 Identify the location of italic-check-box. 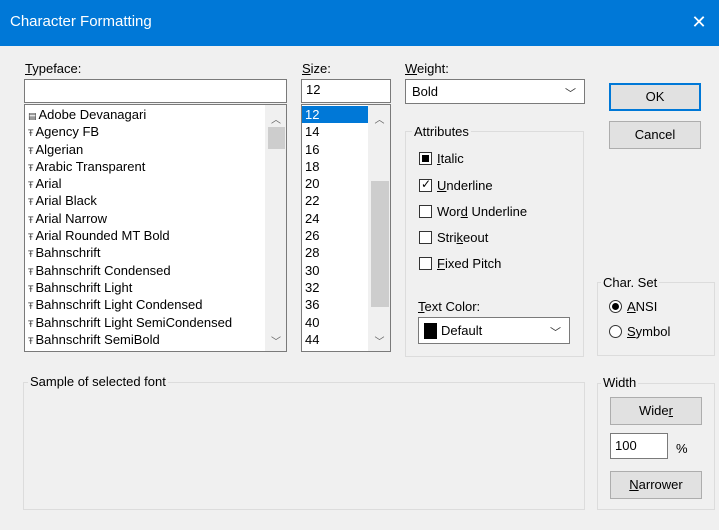
(425, 158).